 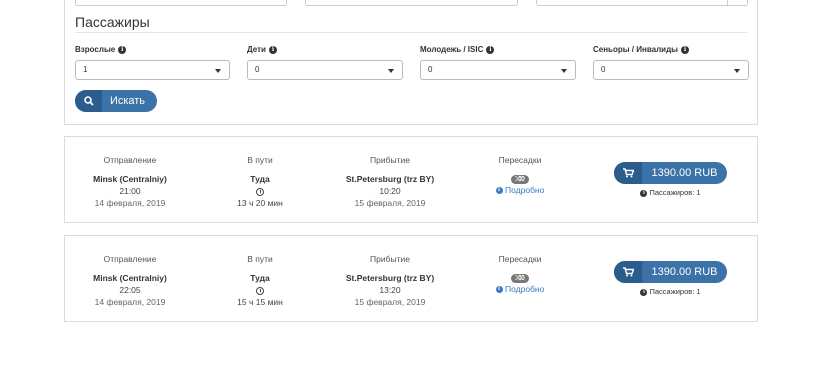 What do you see at coordinates (127, 101) in the screenshot?
I see `search-button-label: Искать` at bounding box center [127, 101].